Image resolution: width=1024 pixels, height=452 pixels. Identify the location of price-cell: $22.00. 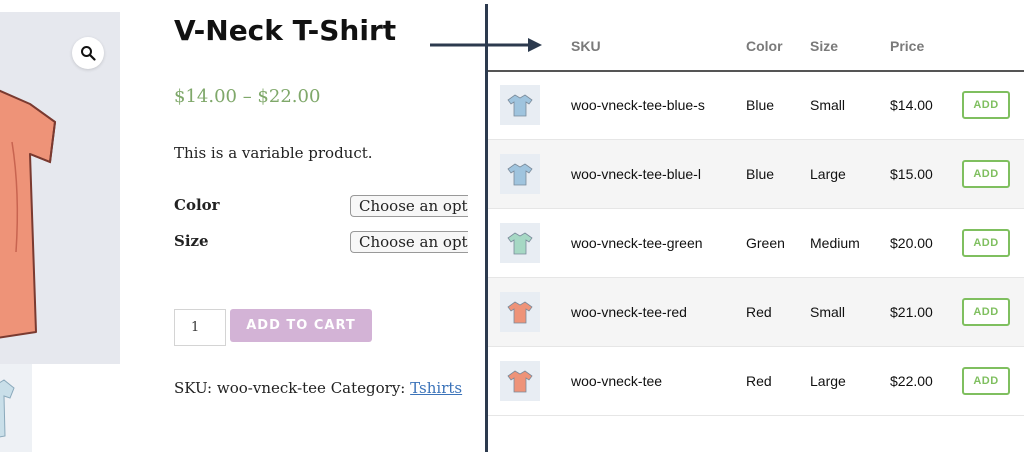
(911, 381).